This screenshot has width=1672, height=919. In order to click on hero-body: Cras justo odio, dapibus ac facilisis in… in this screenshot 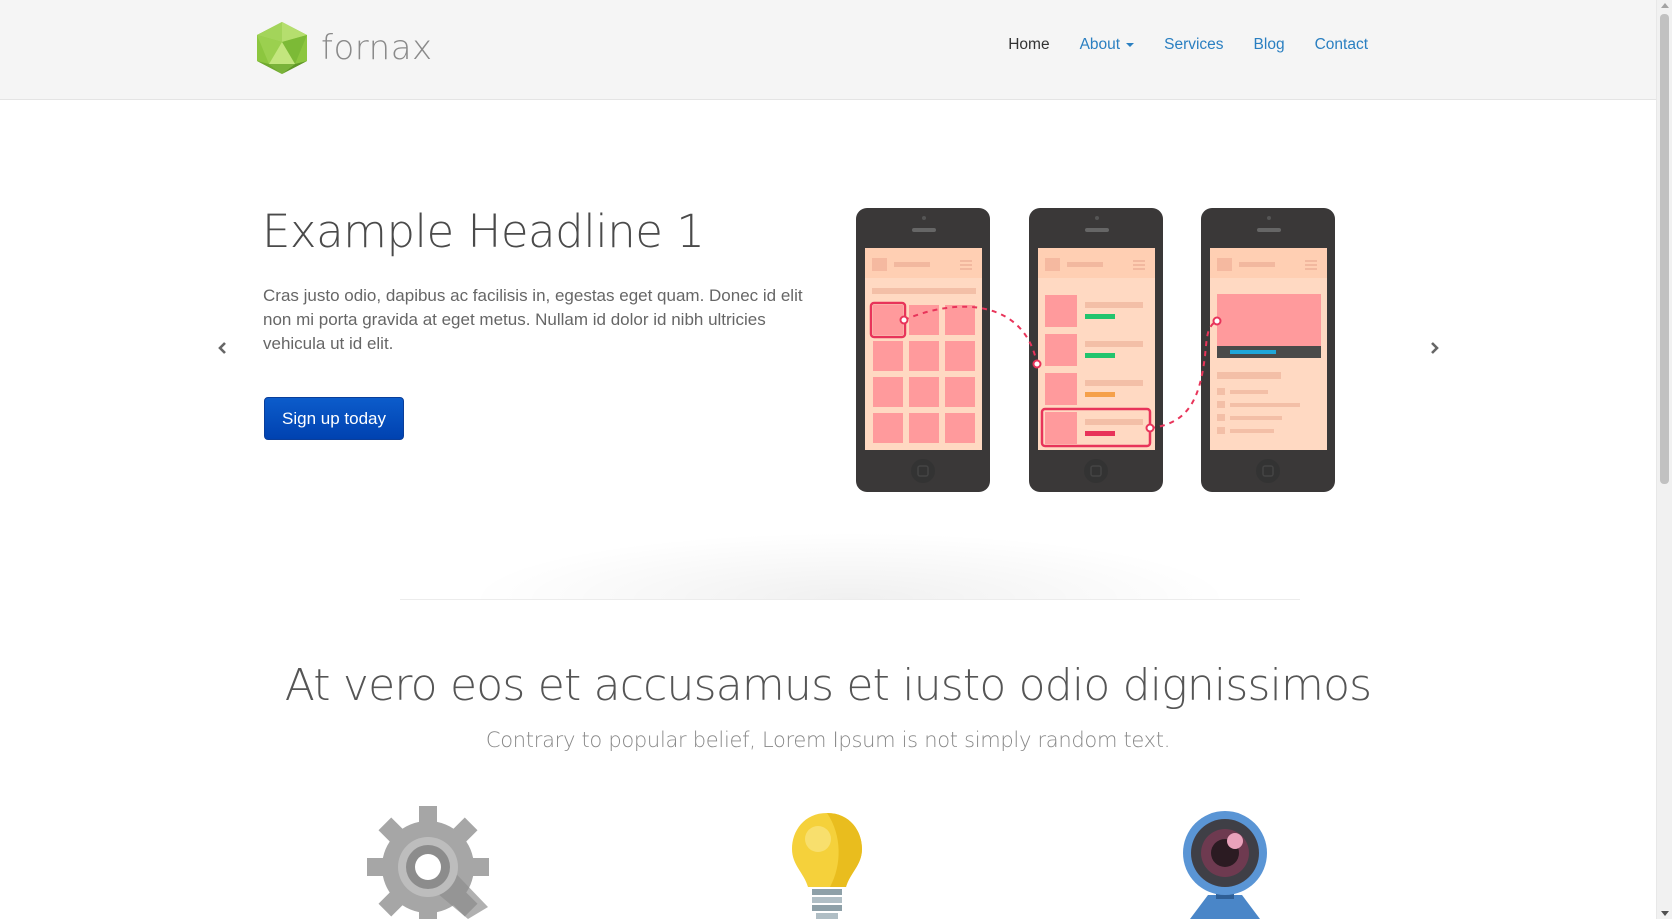, I will do `click(533, 319)`.